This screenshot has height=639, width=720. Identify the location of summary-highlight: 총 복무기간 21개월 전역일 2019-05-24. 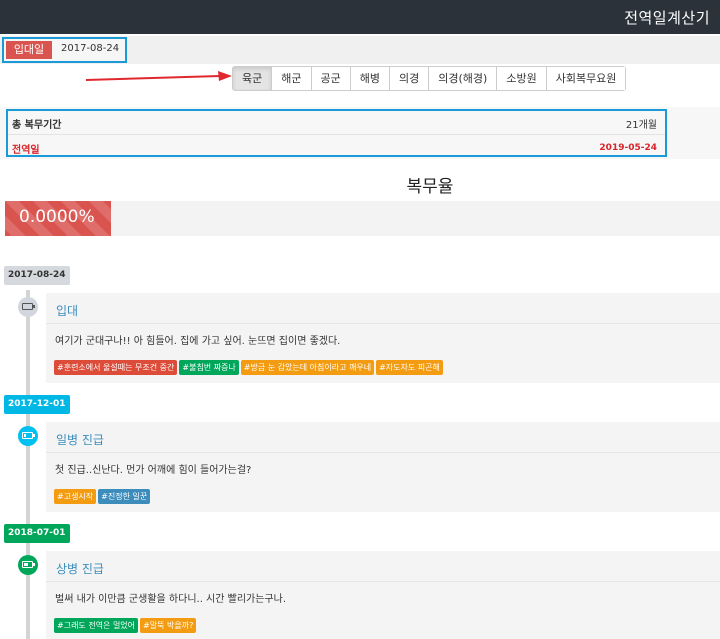
(336, 133).